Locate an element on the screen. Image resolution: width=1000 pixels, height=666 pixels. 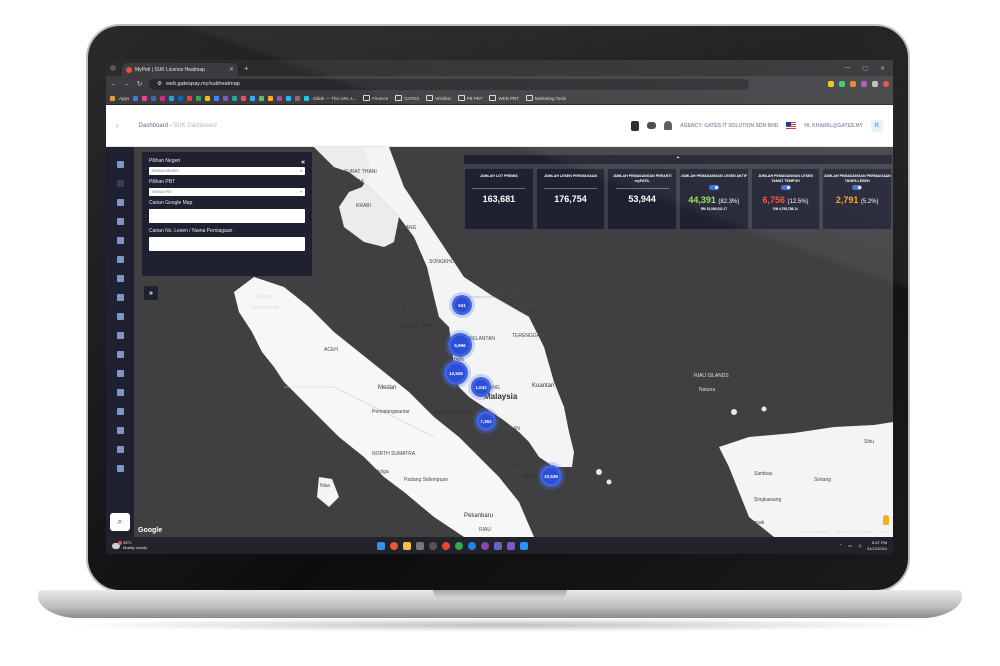
sidebar-list-icon is located at coordinates (120, 449).